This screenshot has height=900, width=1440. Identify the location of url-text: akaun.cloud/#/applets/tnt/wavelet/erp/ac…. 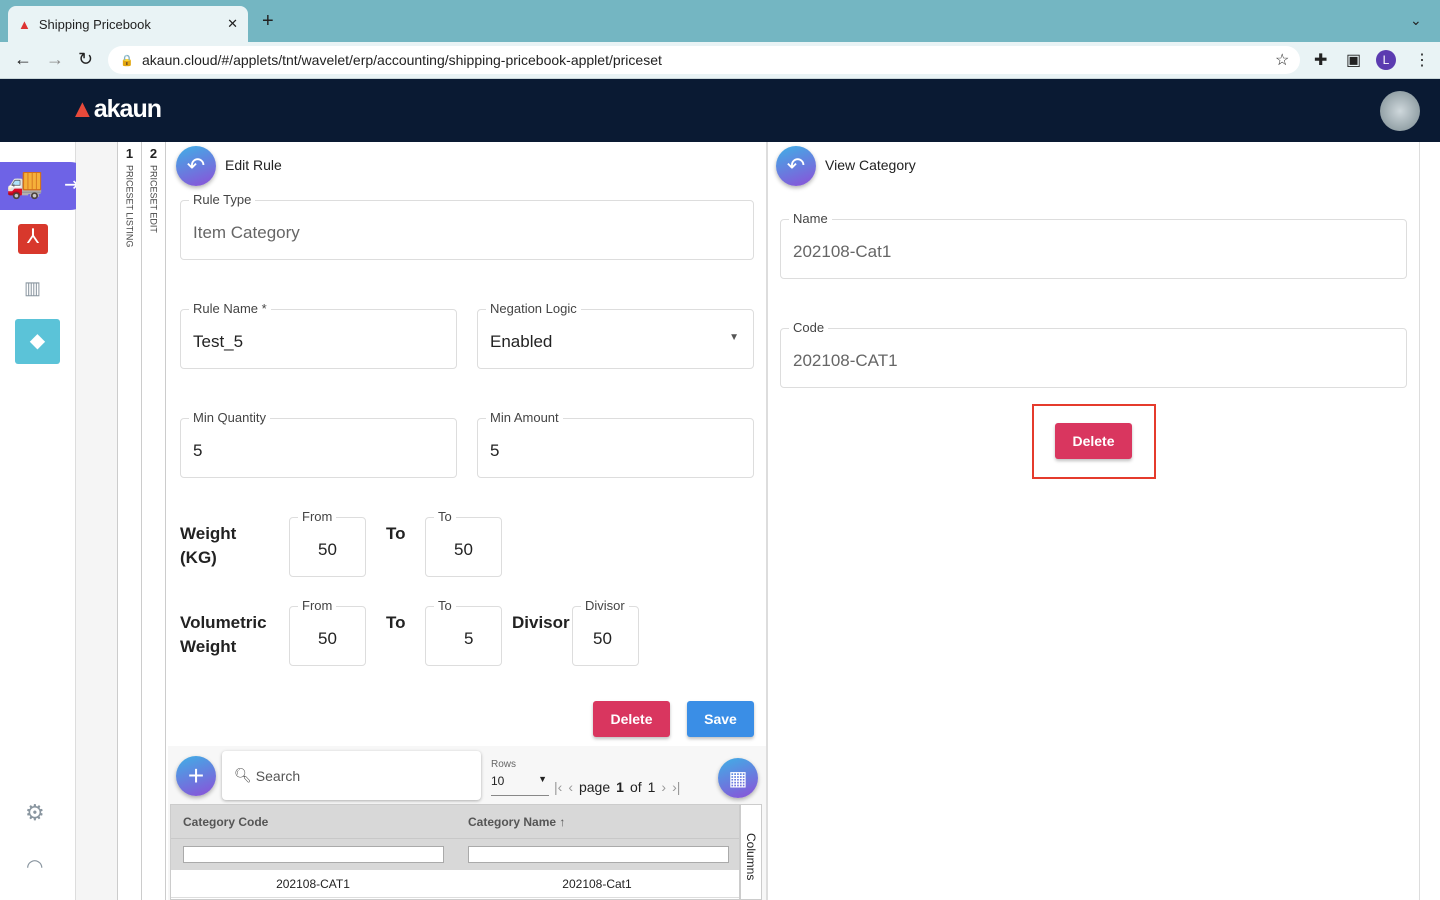
(402, 60).